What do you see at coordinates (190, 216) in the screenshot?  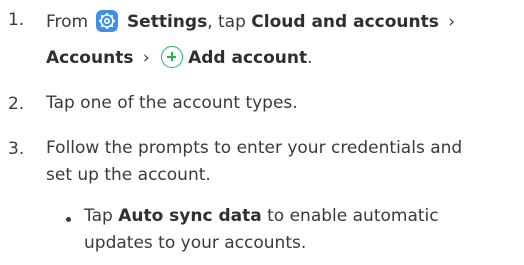 I see `auto-sync-label: Auto sync data` at bounding box center [190, 216].